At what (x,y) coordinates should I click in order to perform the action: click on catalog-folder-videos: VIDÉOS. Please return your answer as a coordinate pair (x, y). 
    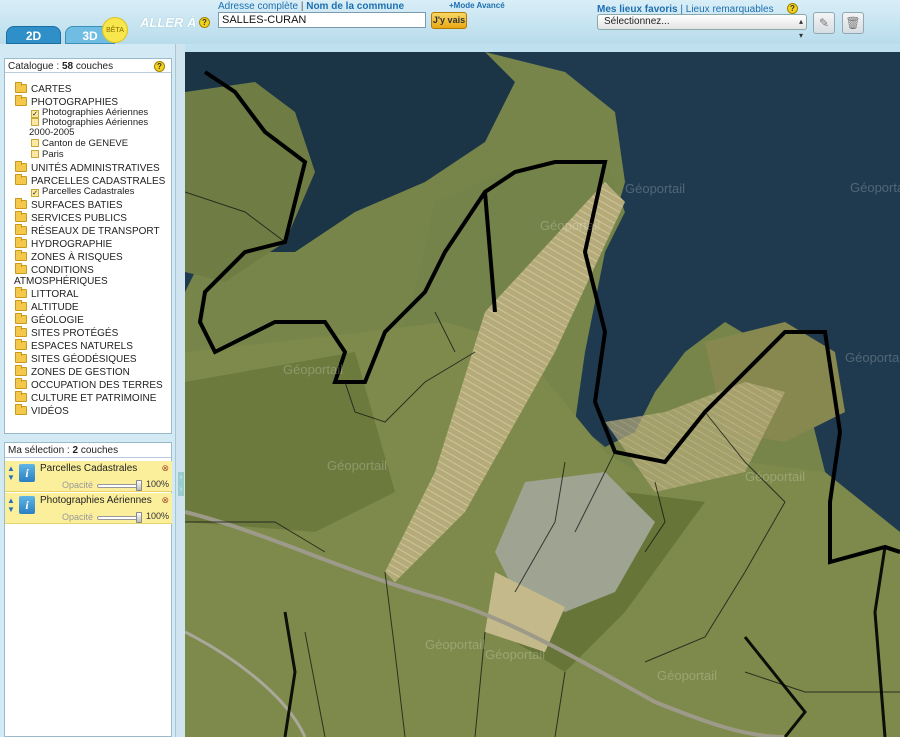
    Looking at the image, I should click on (42, 410).